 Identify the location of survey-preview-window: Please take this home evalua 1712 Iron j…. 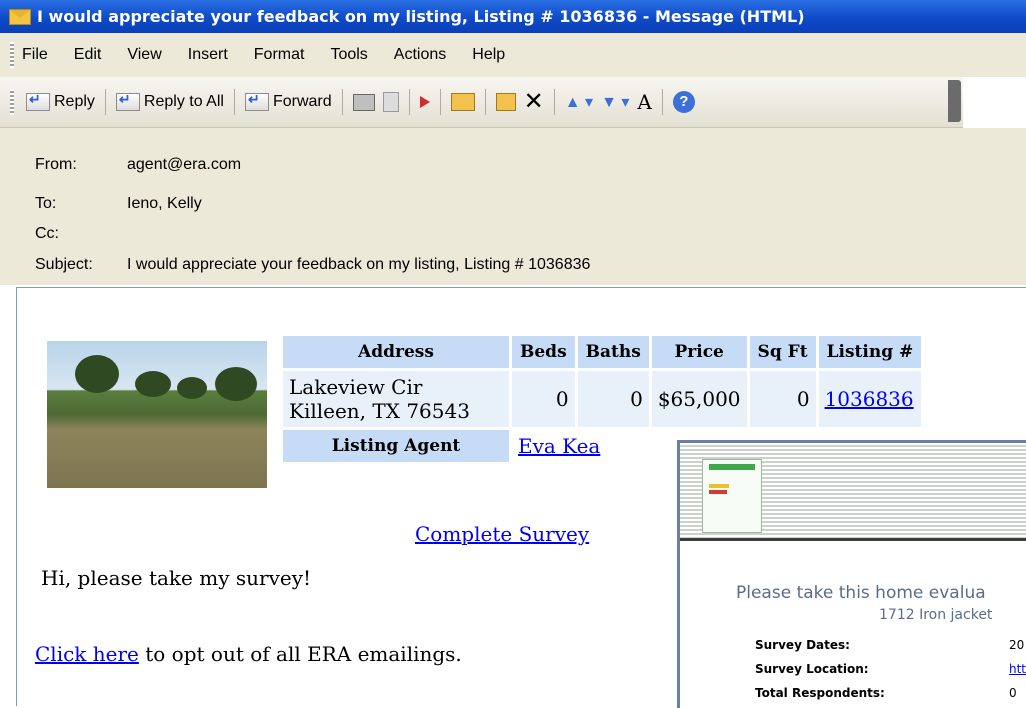
(851, 574).